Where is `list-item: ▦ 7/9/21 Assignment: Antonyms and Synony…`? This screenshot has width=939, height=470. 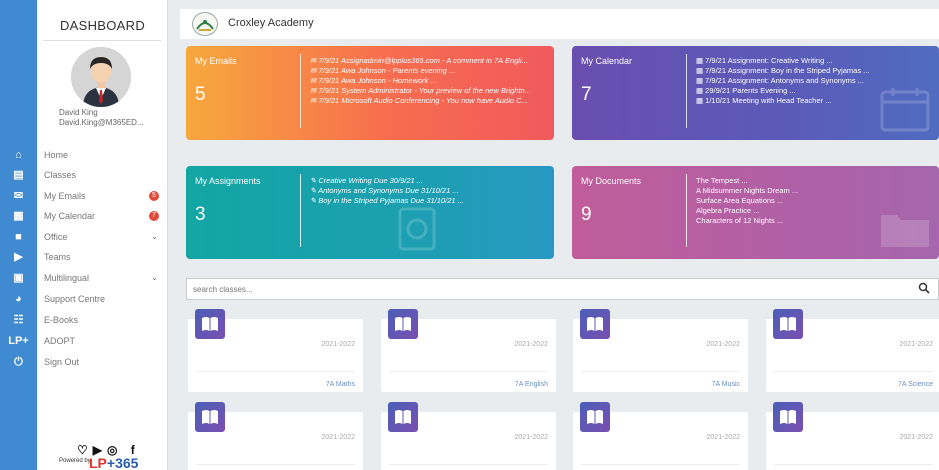 list-item: ▦ 7/9/21 Assignment: Antonyms and Synony… is located at coordinates (813, 81).